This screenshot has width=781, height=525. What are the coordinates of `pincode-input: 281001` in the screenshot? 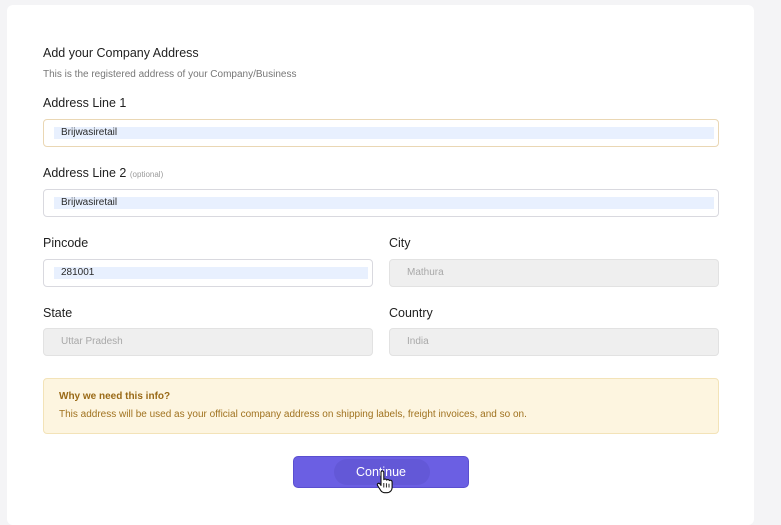 It's located at (208, 273).